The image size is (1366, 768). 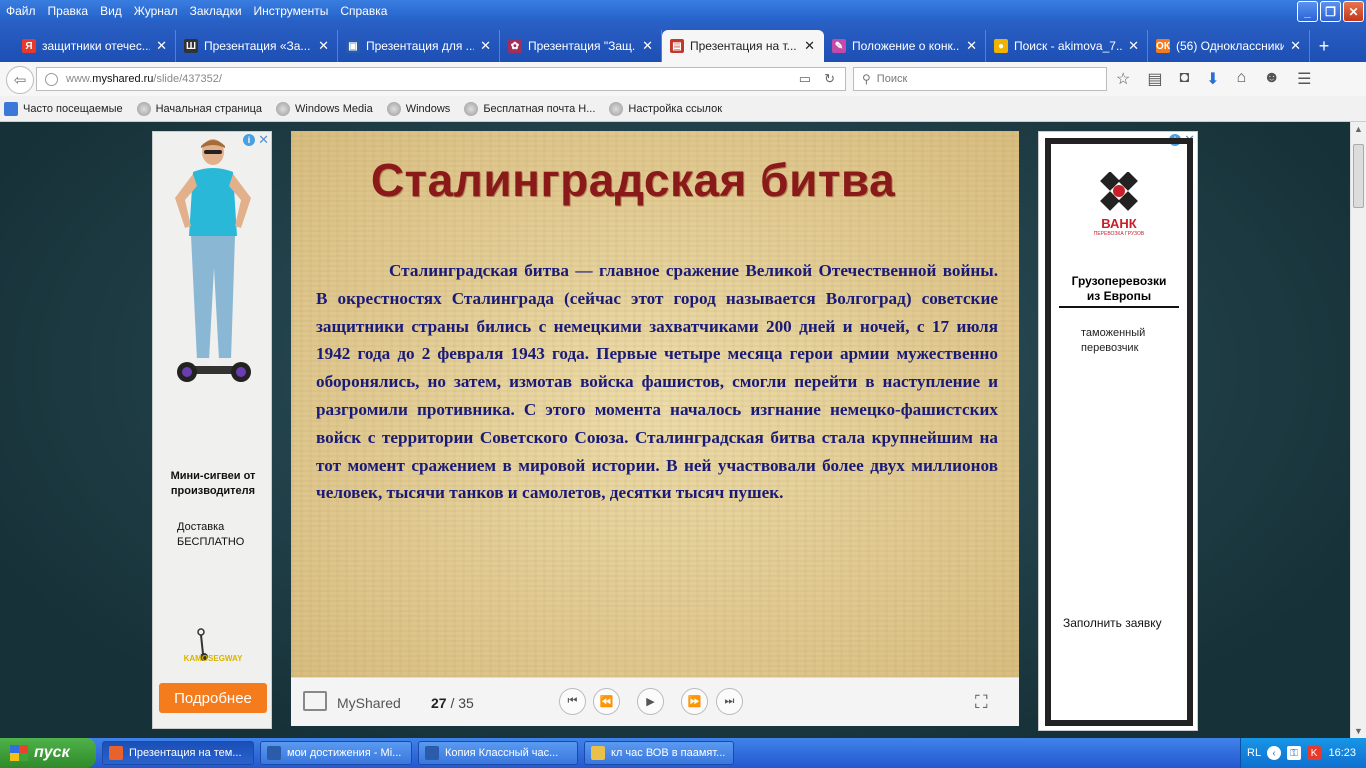 I want to click on bookmark-links-settings: Настройка ссылок, so click(x=666, y=108).